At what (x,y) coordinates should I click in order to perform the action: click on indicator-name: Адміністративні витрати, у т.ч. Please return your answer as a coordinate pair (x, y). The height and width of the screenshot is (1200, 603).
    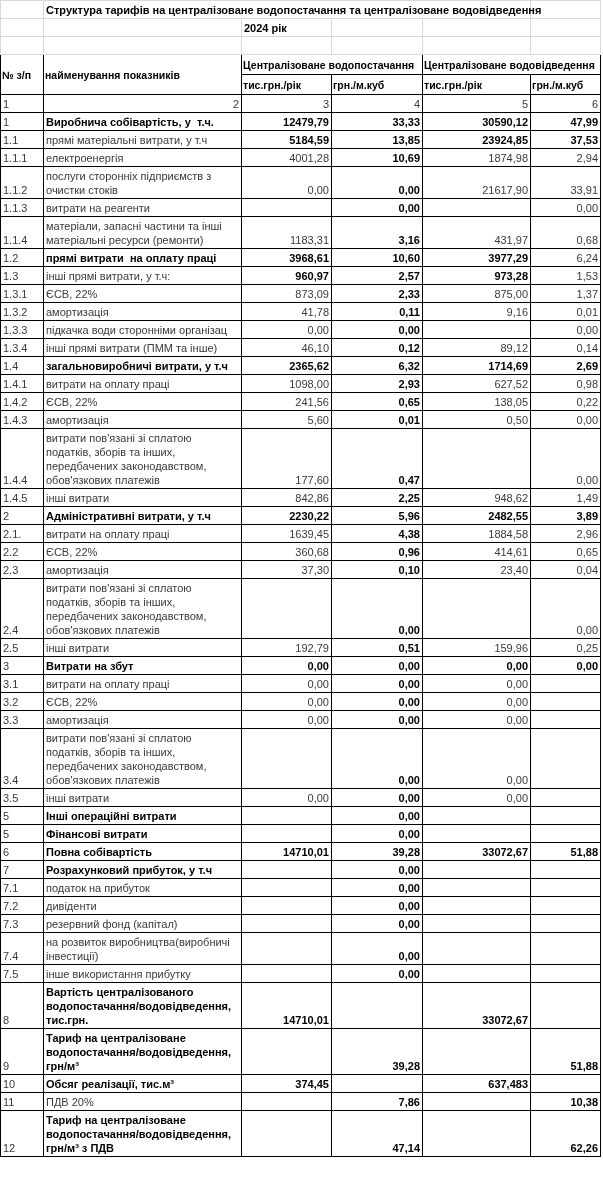
    Looking at the image, I should click on (142, 515).